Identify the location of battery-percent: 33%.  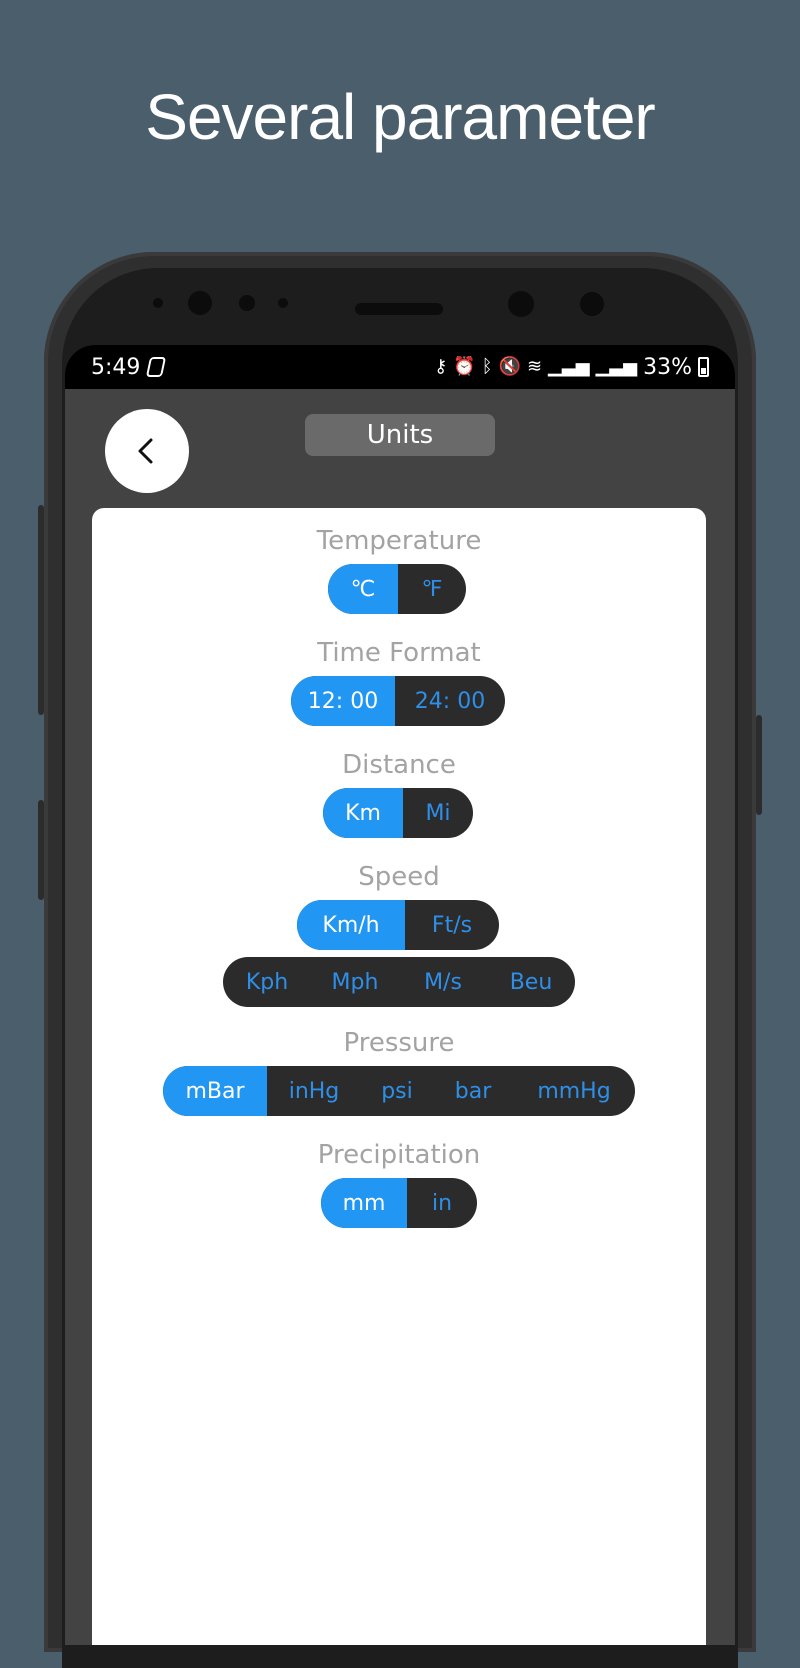
(667, 367).